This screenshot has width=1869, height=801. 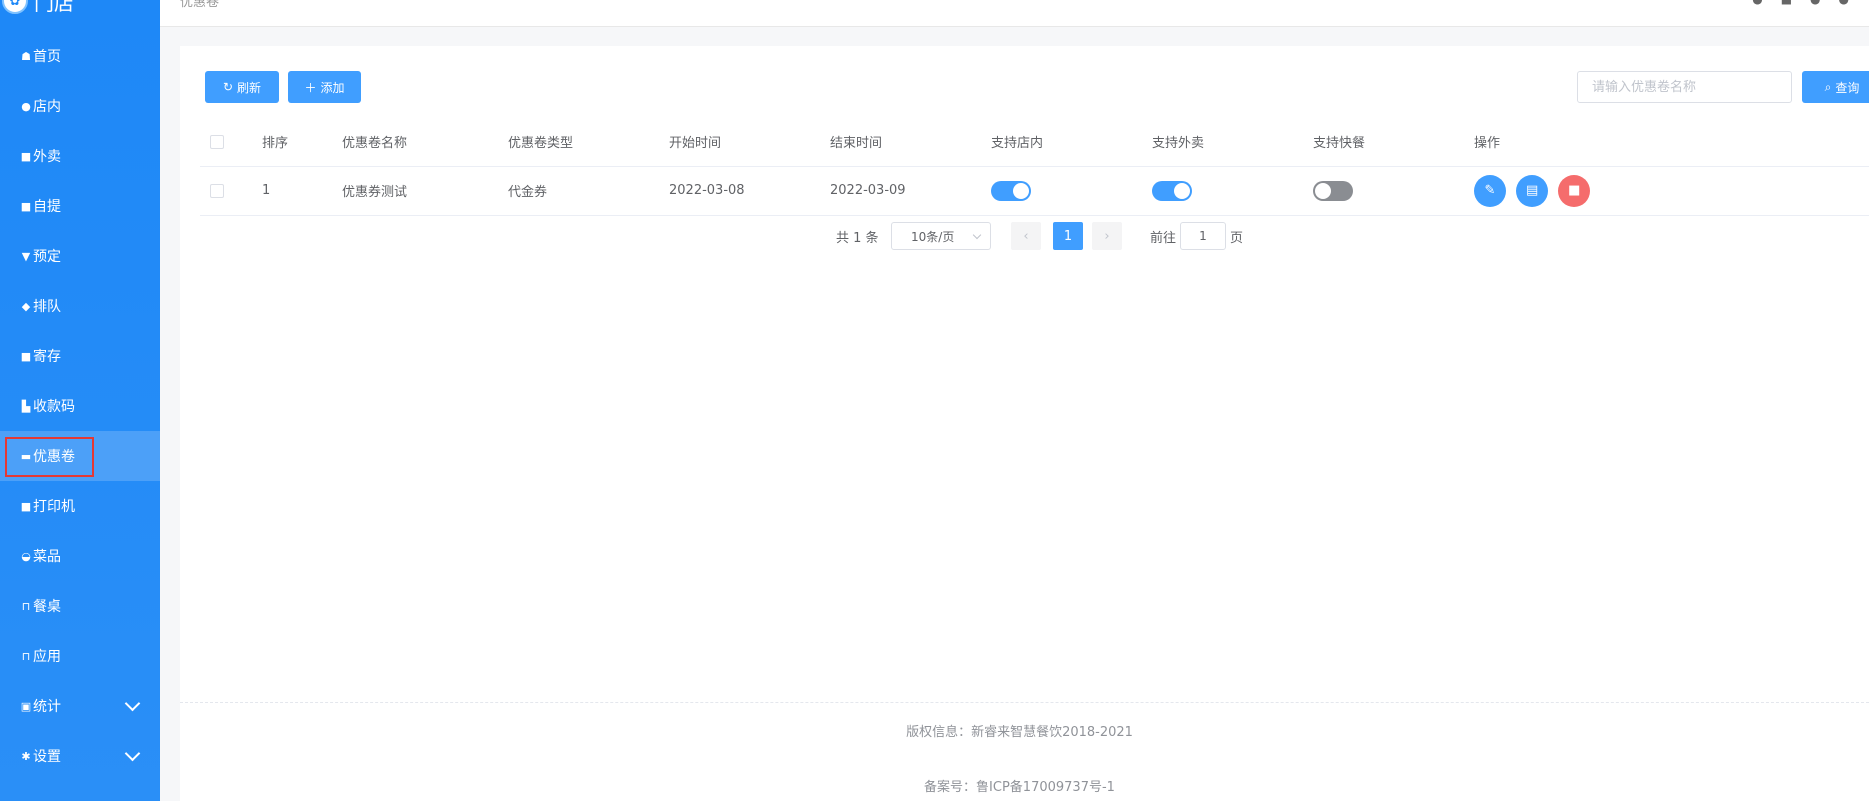 What do you see at coordinates (26, 406) in the screenshot?
I see `payment-code-icon: ▙` at bounding box center [26, 406].